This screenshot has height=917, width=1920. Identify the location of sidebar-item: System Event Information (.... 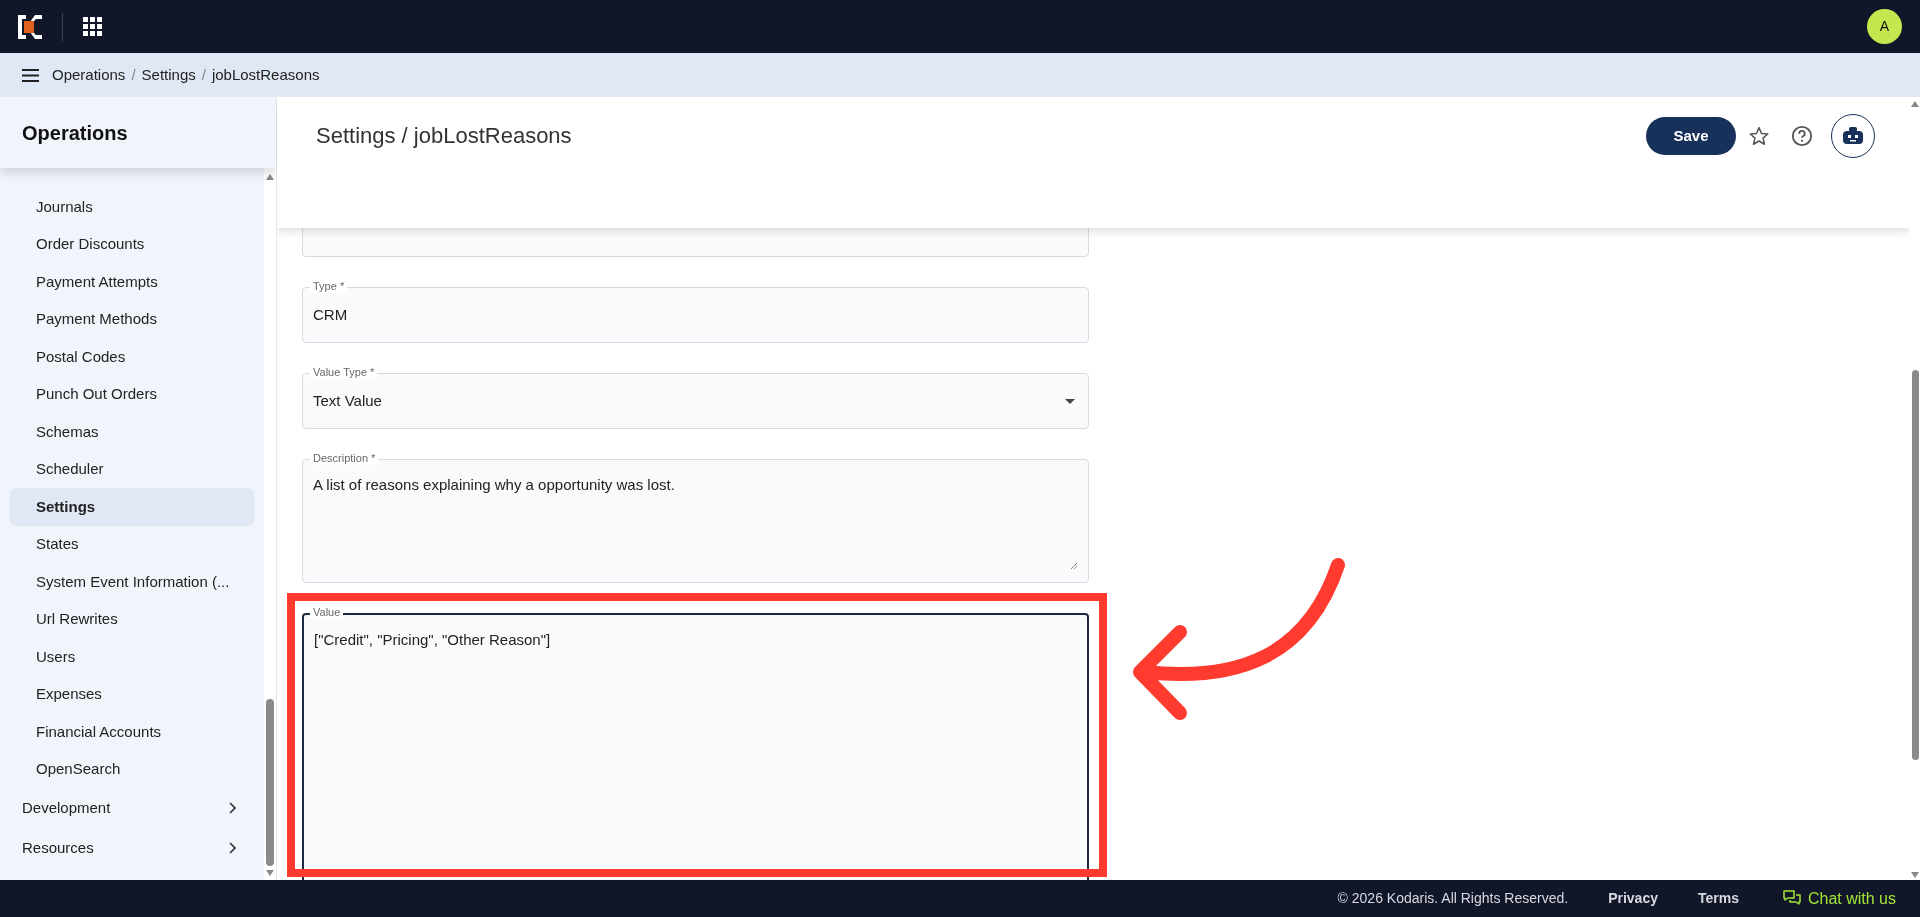
(132, 582).